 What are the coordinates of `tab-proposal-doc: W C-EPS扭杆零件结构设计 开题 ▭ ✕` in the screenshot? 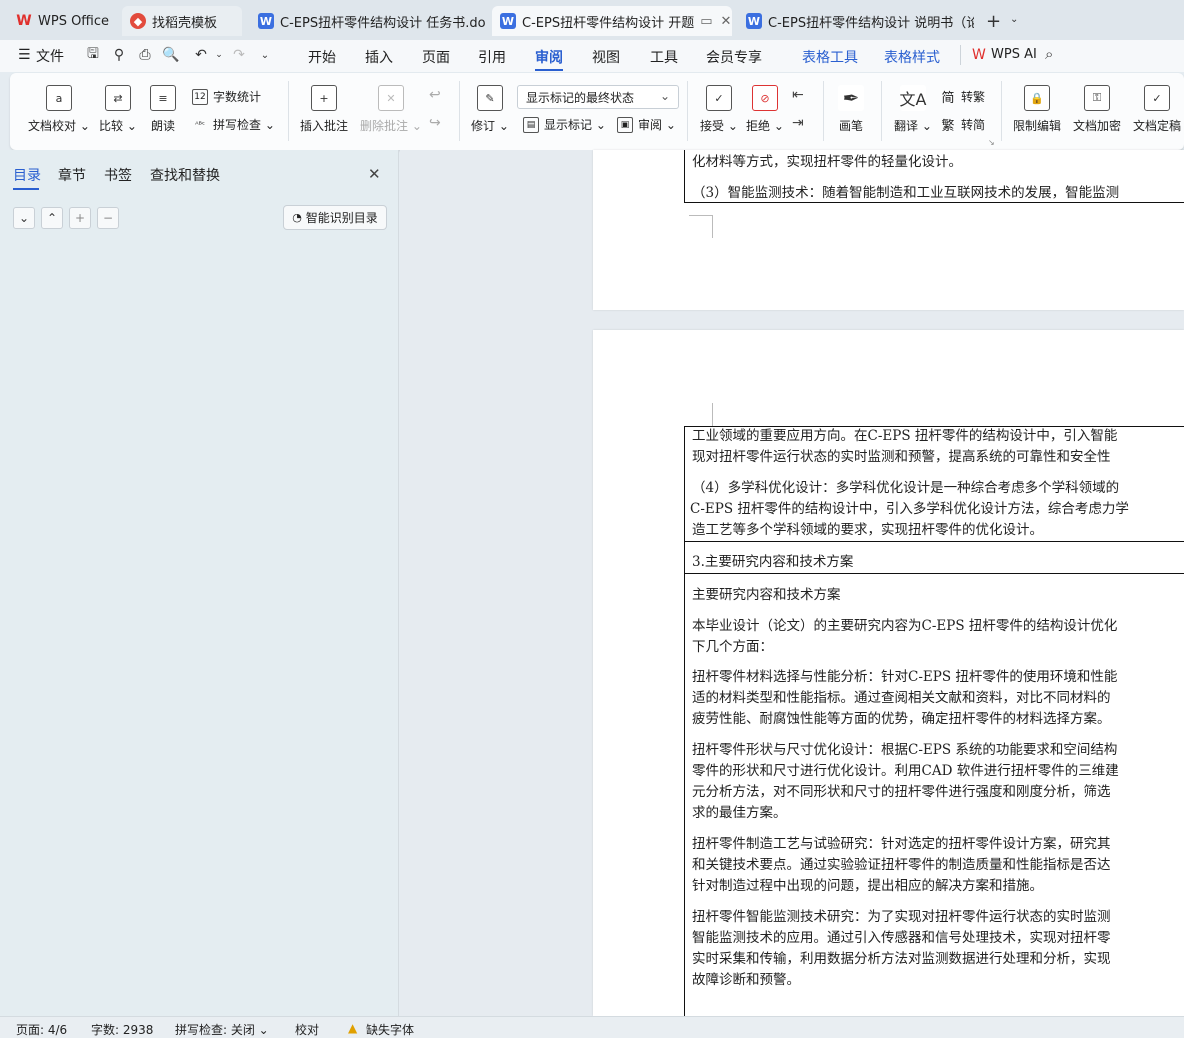 It's located at (612, 21).